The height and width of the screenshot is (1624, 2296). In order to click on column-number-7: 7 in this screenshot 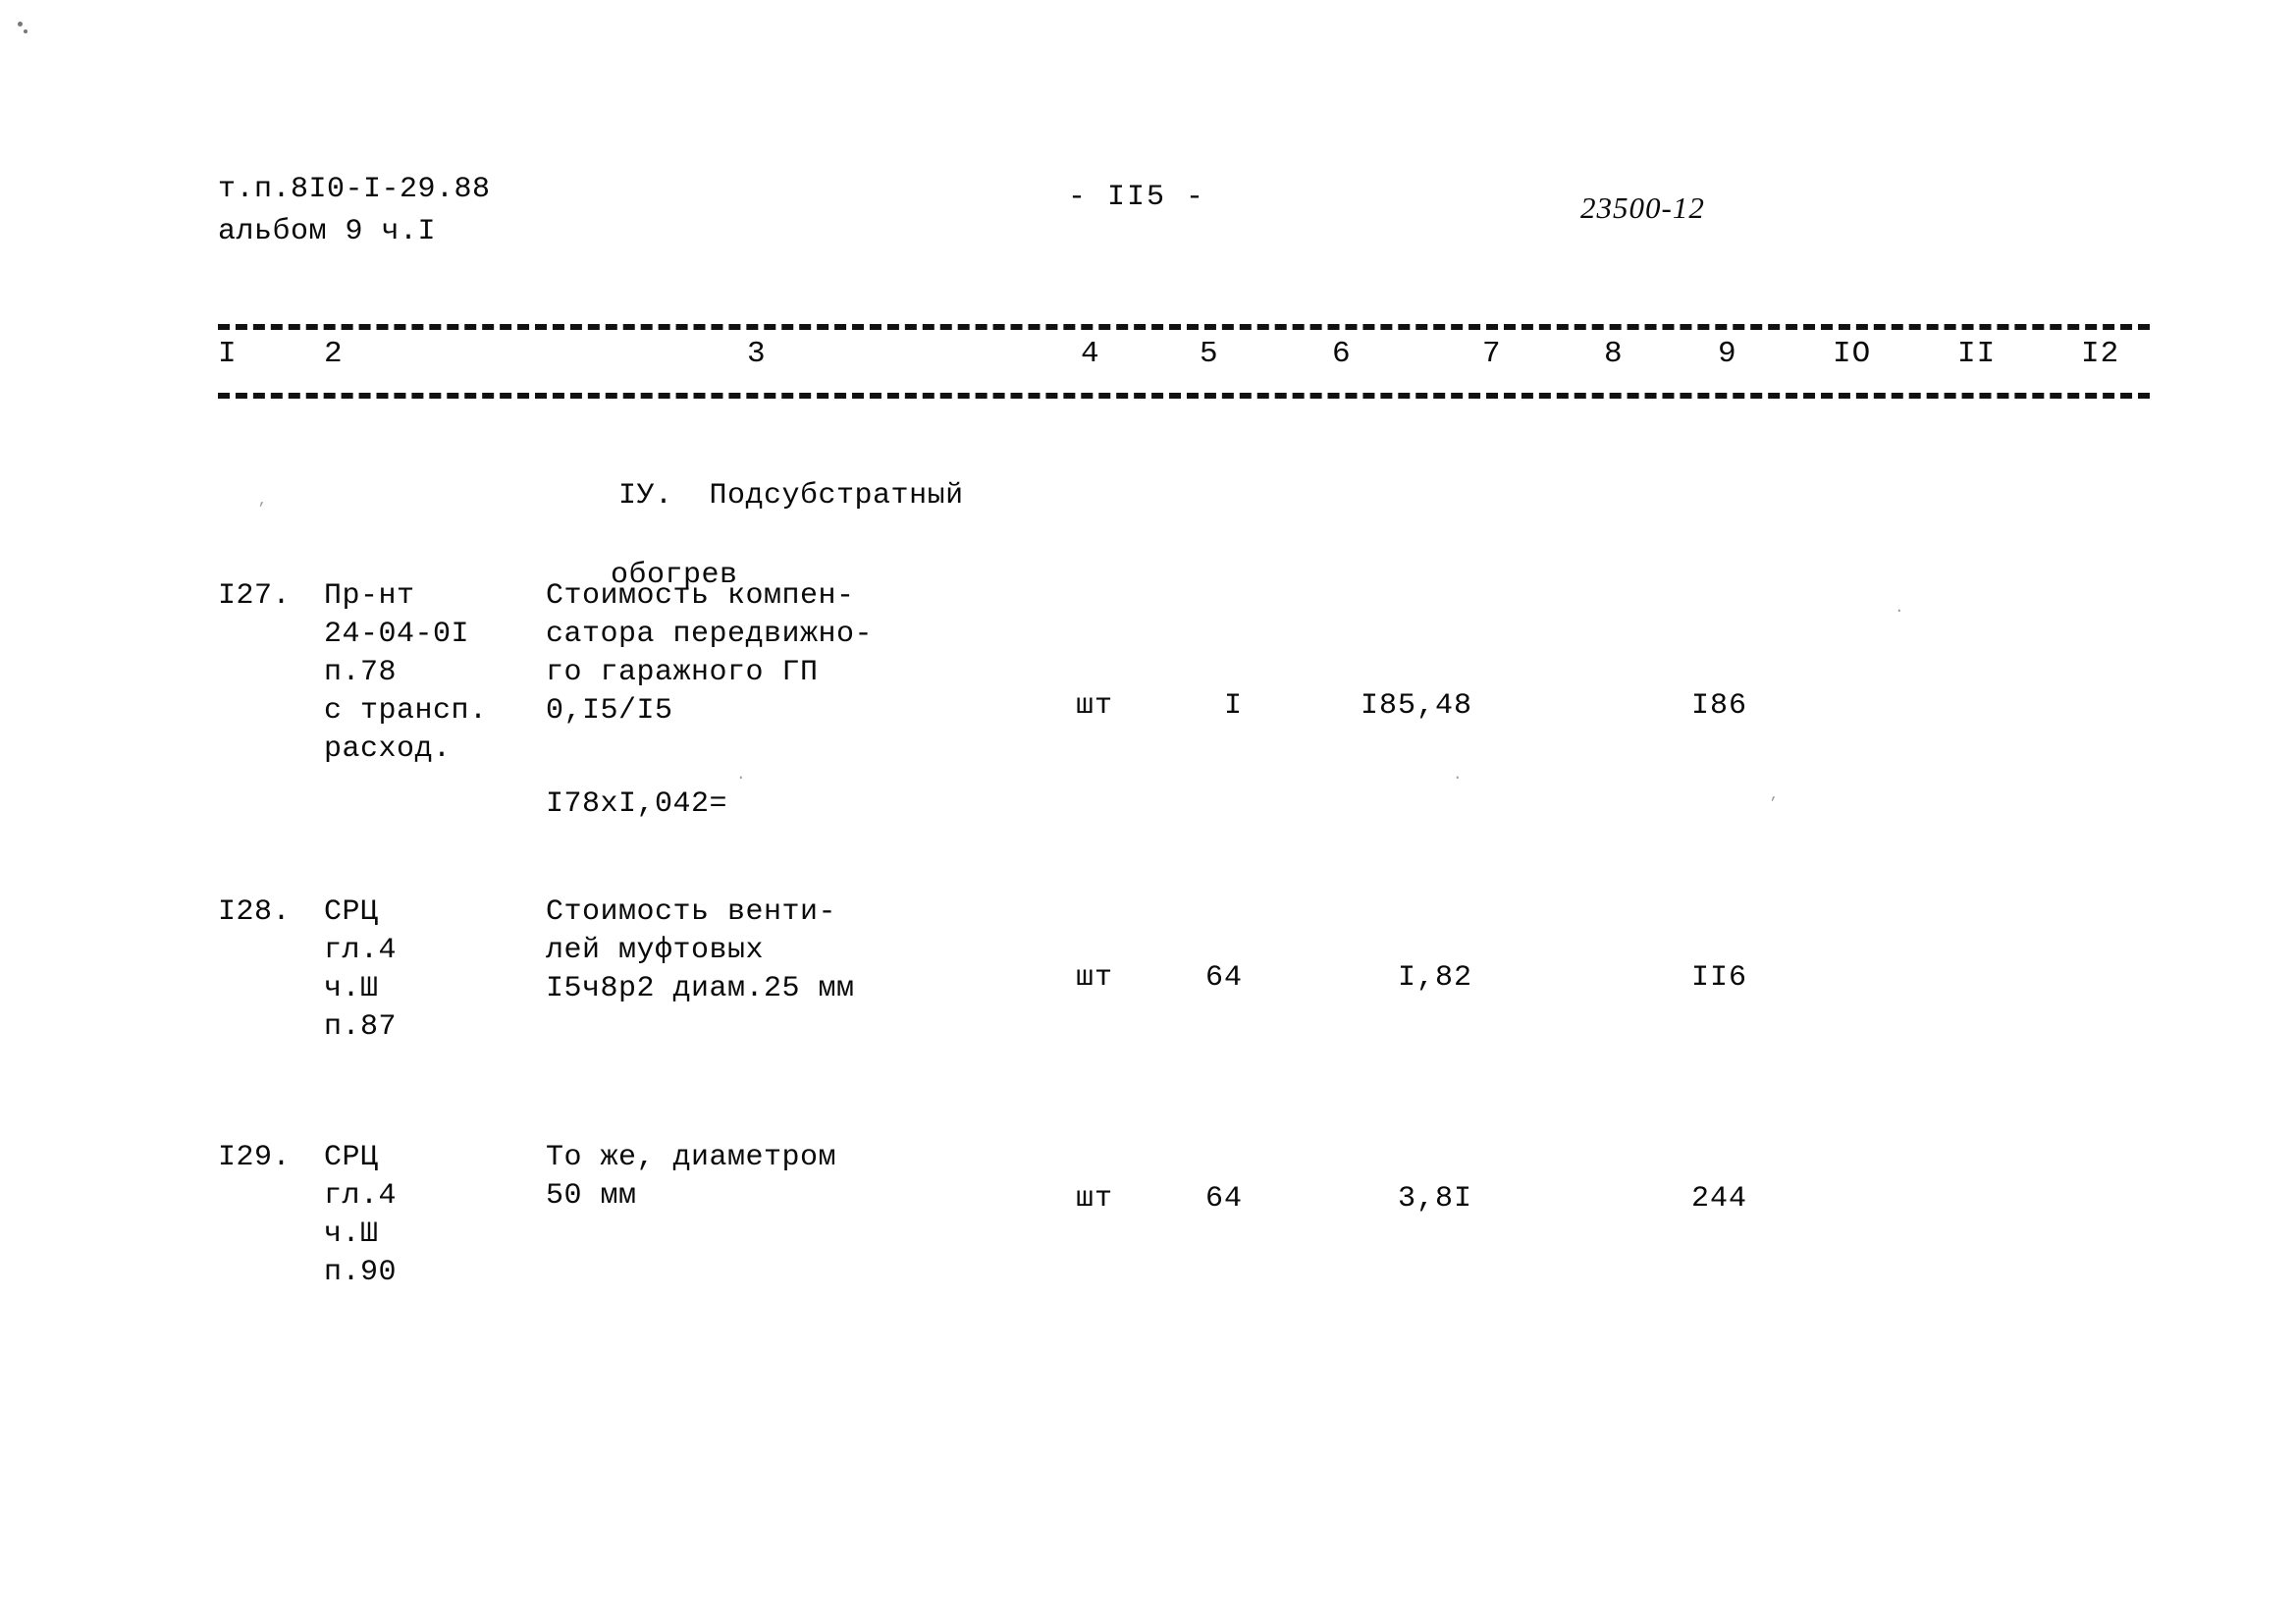, I will do `click(1492, 354)`.